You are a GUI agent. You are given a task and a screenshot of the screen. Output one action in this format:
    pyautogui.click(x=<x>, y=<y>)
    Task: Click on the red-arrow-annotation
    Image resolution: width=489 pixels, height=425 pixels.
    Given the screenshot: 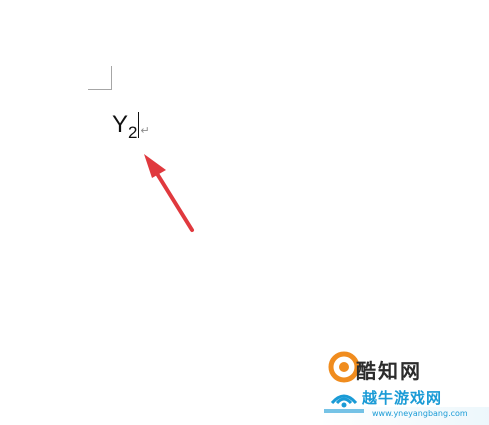 What is the action you would take?
    pyautogui.click(x=169, y=193)
    